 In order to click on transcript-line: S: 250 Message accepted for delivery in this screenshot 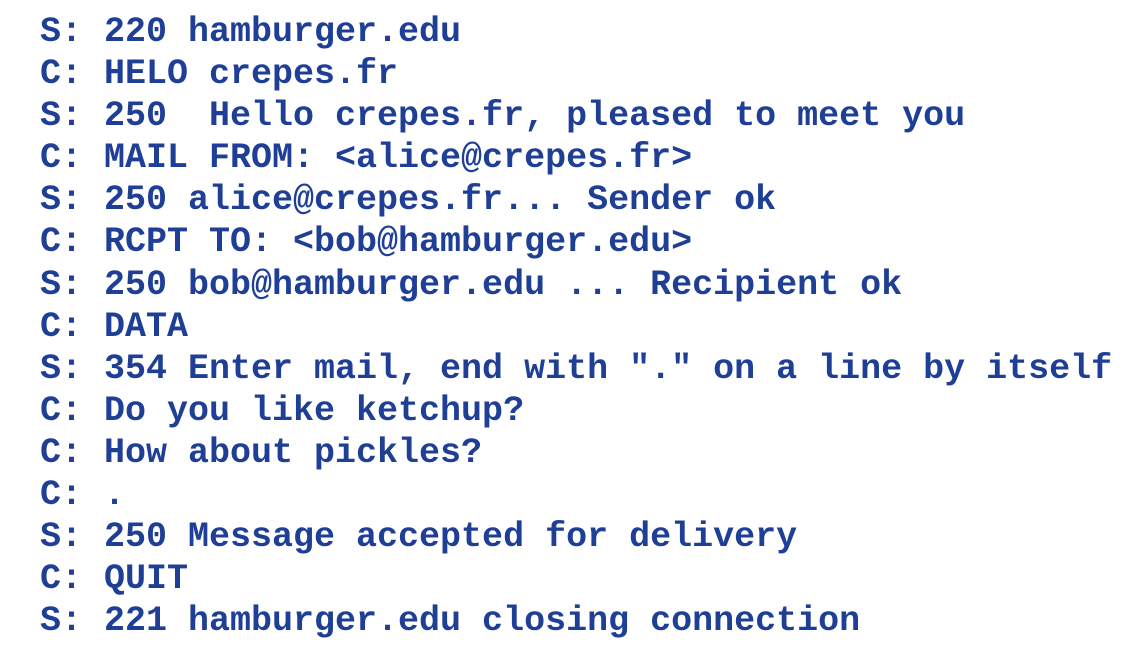, I will do `click(576, 537)`.